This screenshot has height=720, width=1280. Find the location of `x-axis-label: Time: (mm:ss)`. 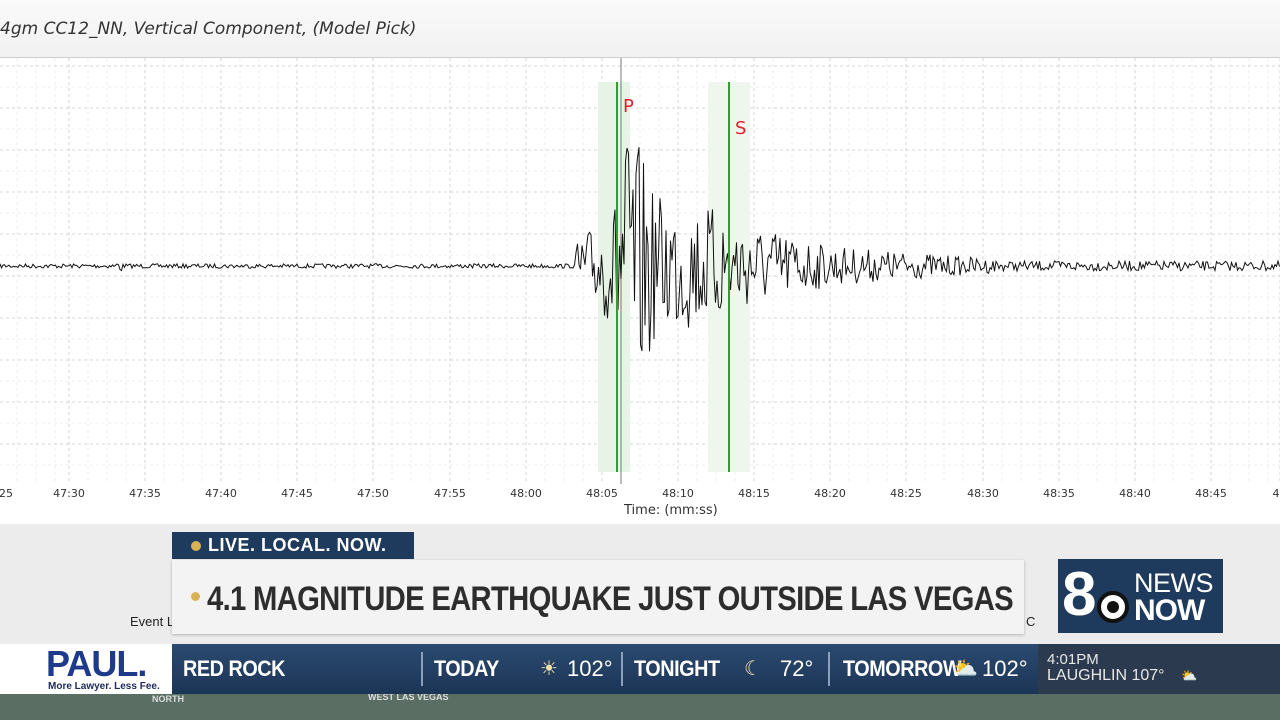

x-axis-label: Time: (mm:ss) is located at coordinates (671, 510).